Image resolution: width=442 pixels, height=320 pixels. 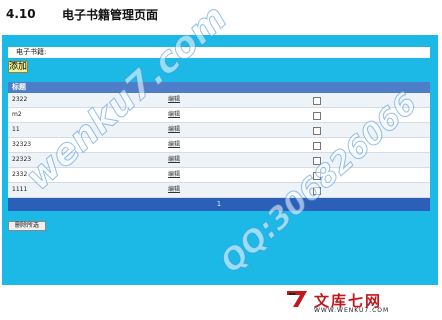 I want to click on row-title: 11, so click(x=16, y=129).